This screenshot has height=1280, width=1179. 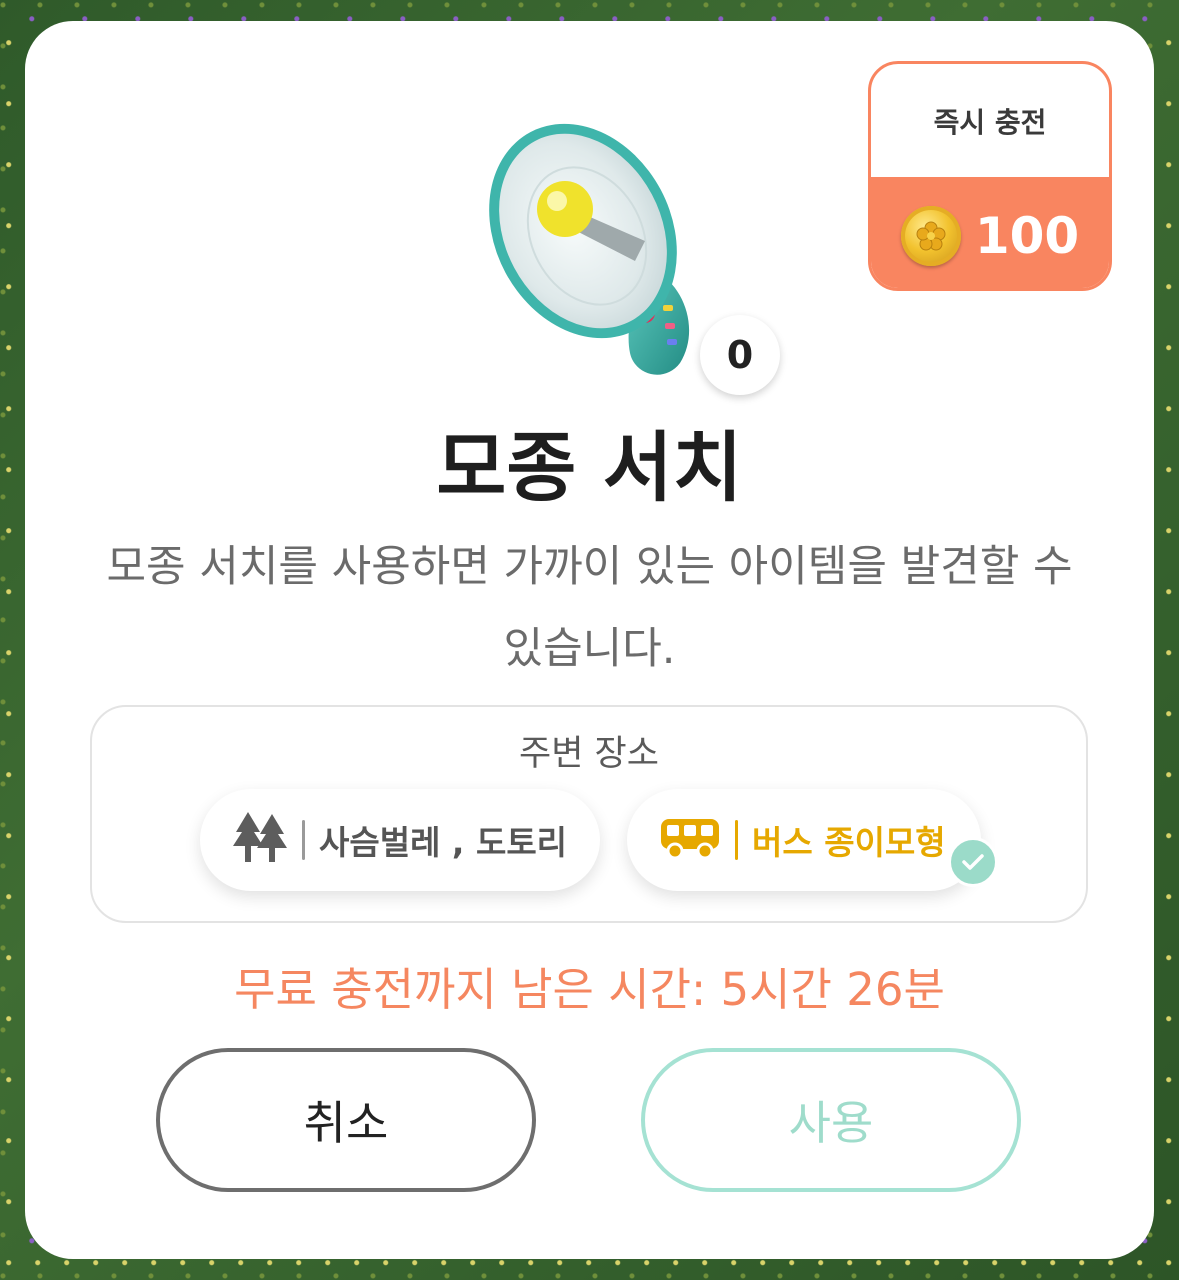 What do you see at coordinates (589, 467) in the screenshot?
I see `item-title: 모종 서치` at bounding box center [589, 467].